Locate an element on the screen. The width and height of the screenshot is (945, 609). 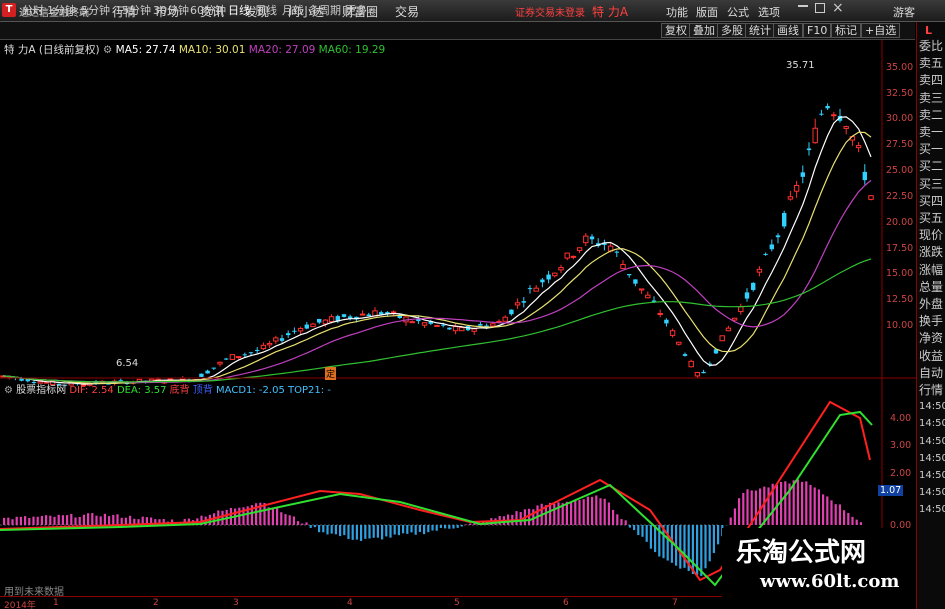
maximize-icon is located at coordinates (820, 8).